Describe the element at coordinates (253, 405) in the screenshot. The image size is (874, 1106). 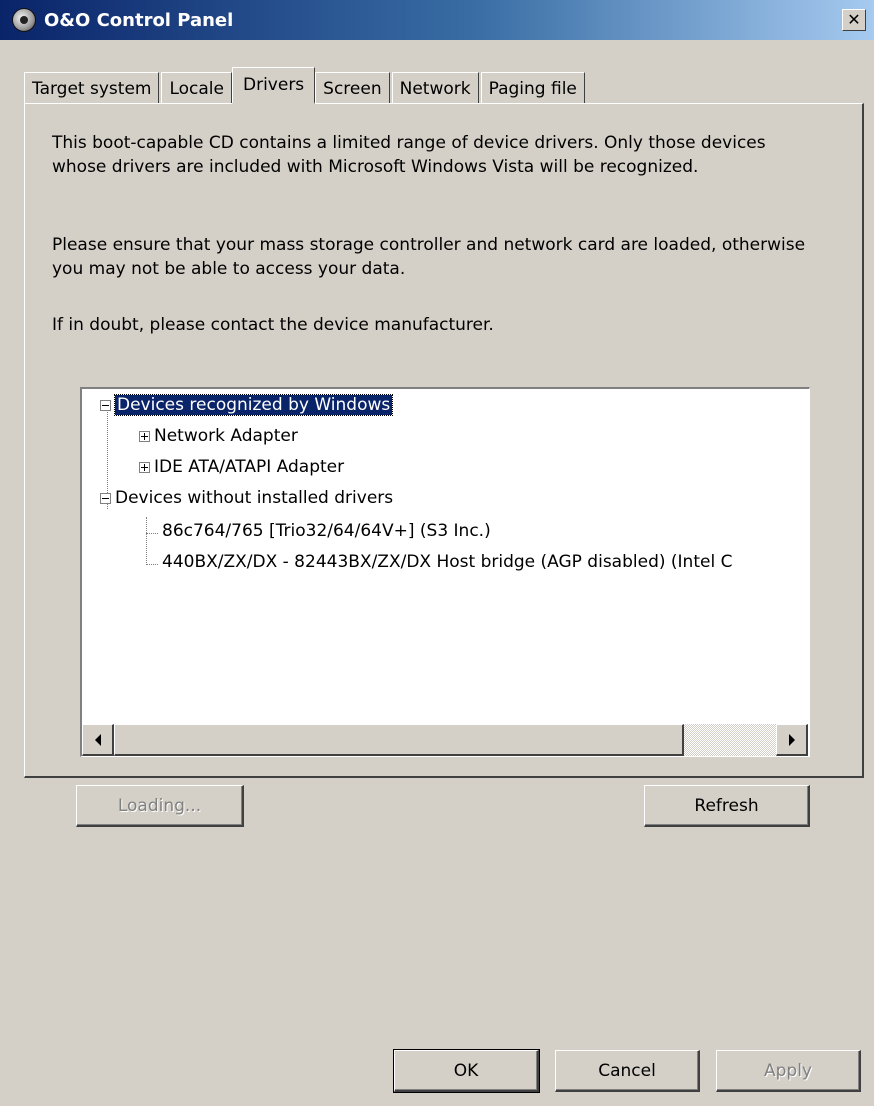
I see `tree-node-label: Devices recognized by Windows` at that location.